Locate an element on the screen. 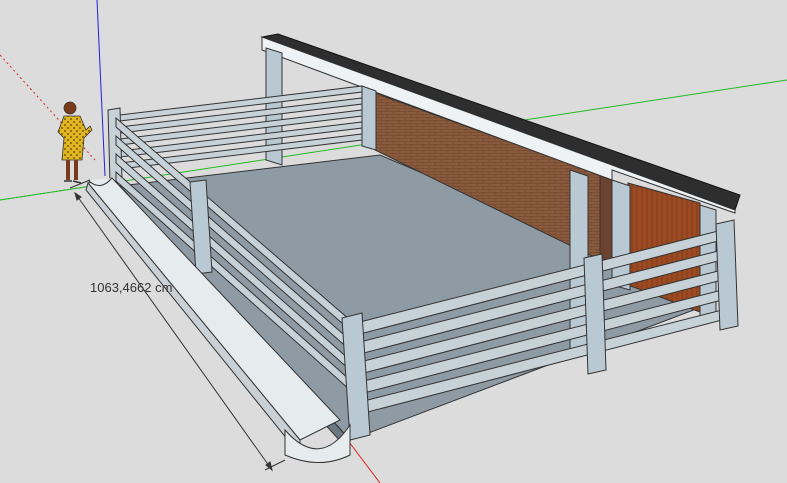 The image size is (787, 483). post-door-left is located at coordinates (621, 235).